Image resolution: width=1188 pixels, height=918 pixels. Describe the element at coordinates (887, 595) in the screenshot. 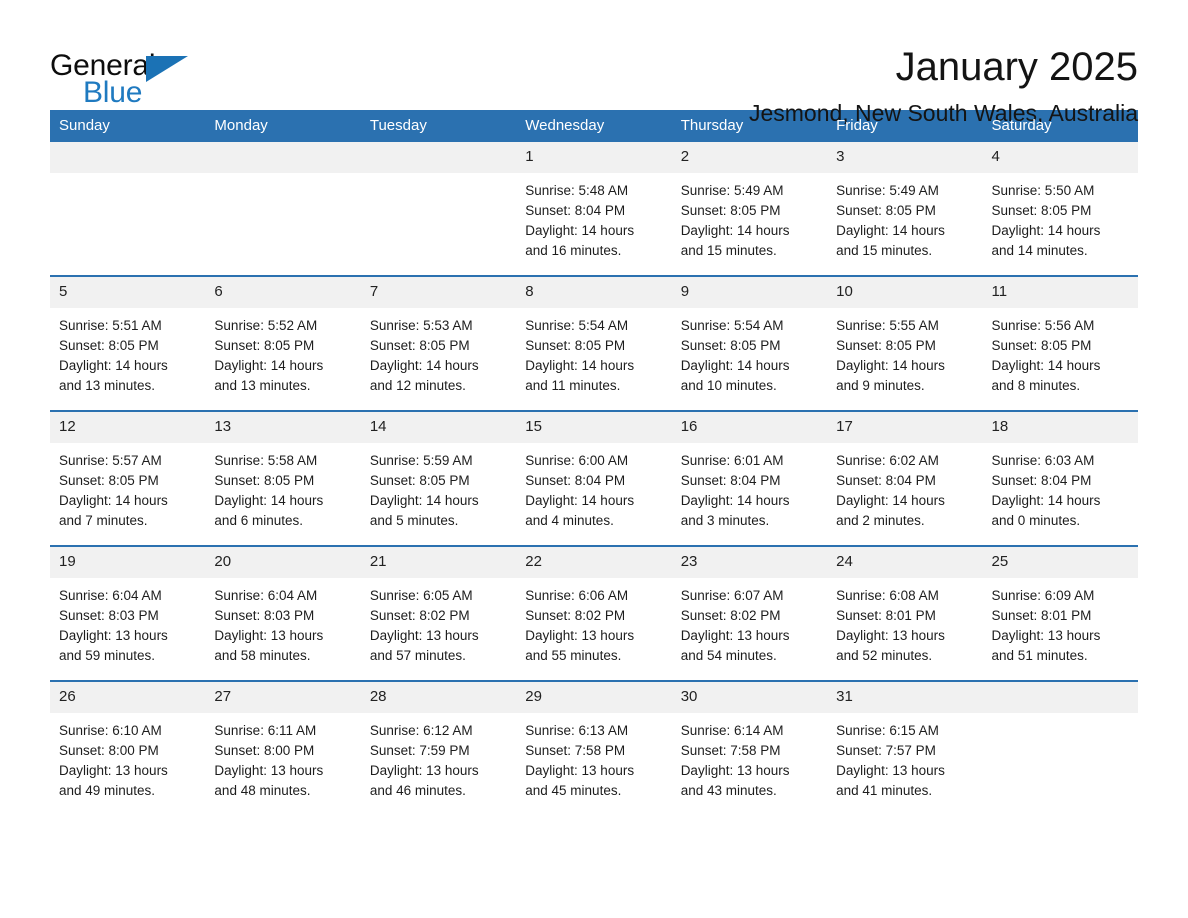

I see `sunrise-time: Sunrise: 6:08 AM` at that location.